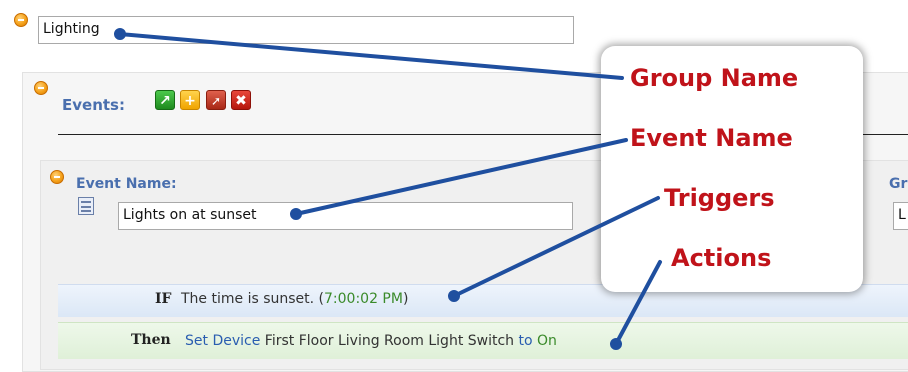 This screenshot has width=908, height=372. I want to click on trigger-text: The time is sunset. (7:00:02 PM), so click(294, 299).